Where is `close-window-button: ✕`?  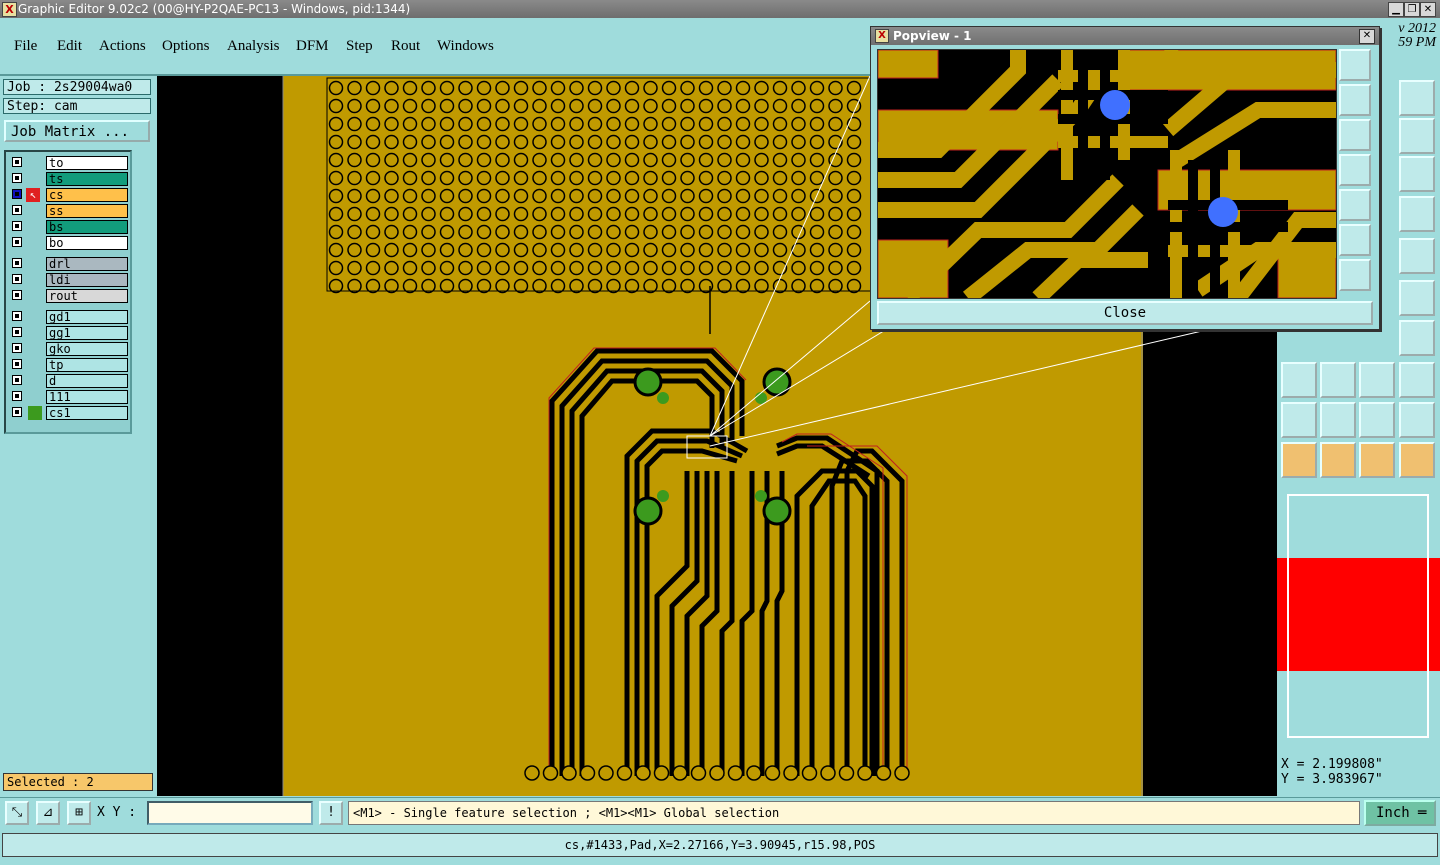
close-window-button: ✕ is located at coordinates (1428, 9).